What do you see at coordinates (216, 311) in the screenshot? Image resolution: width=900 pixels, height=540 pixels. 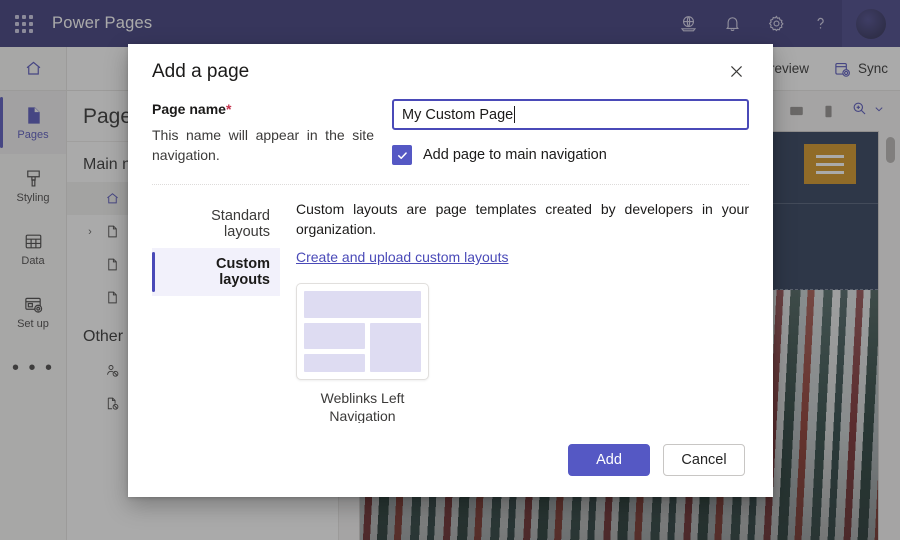 I see `layout-tabs: Standard layouts Custom layouts` at bounding box center [216, 311].